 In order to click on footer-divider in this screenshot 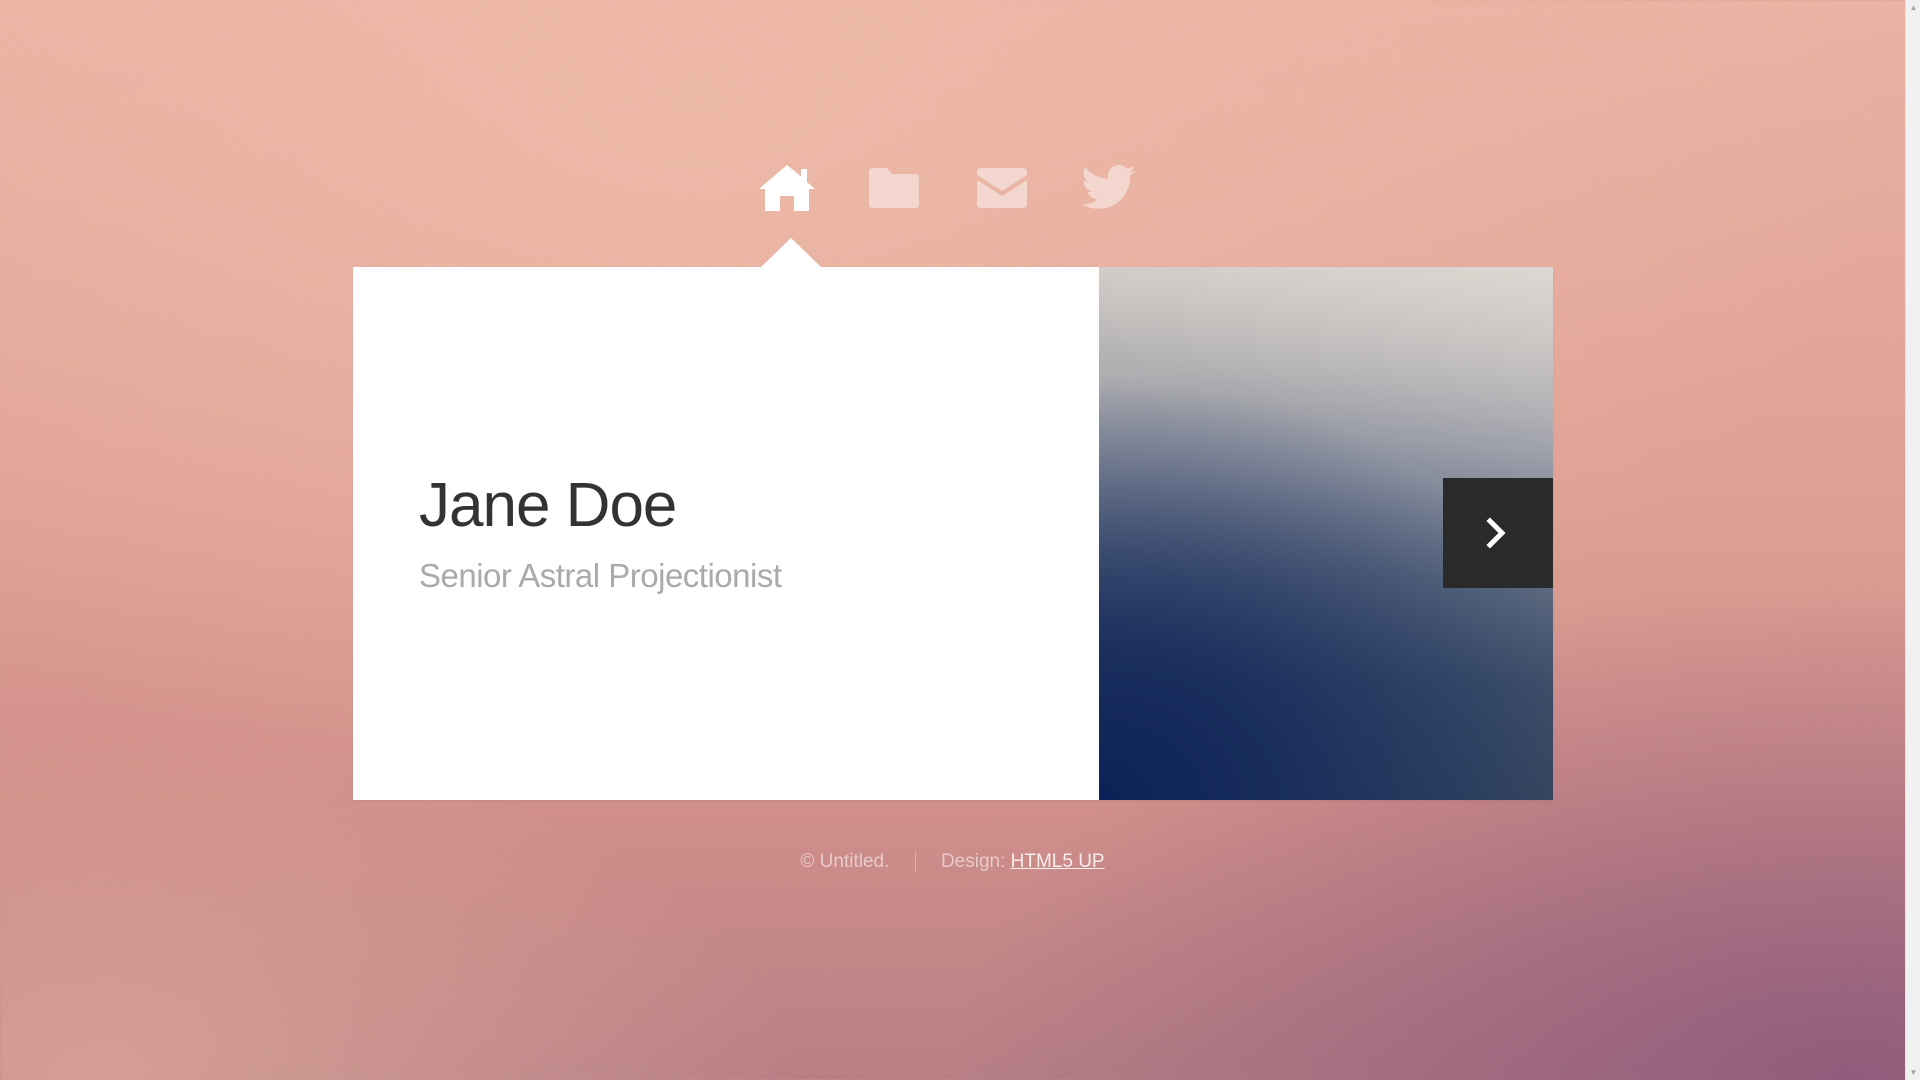, I will do `click(915, 861)`.